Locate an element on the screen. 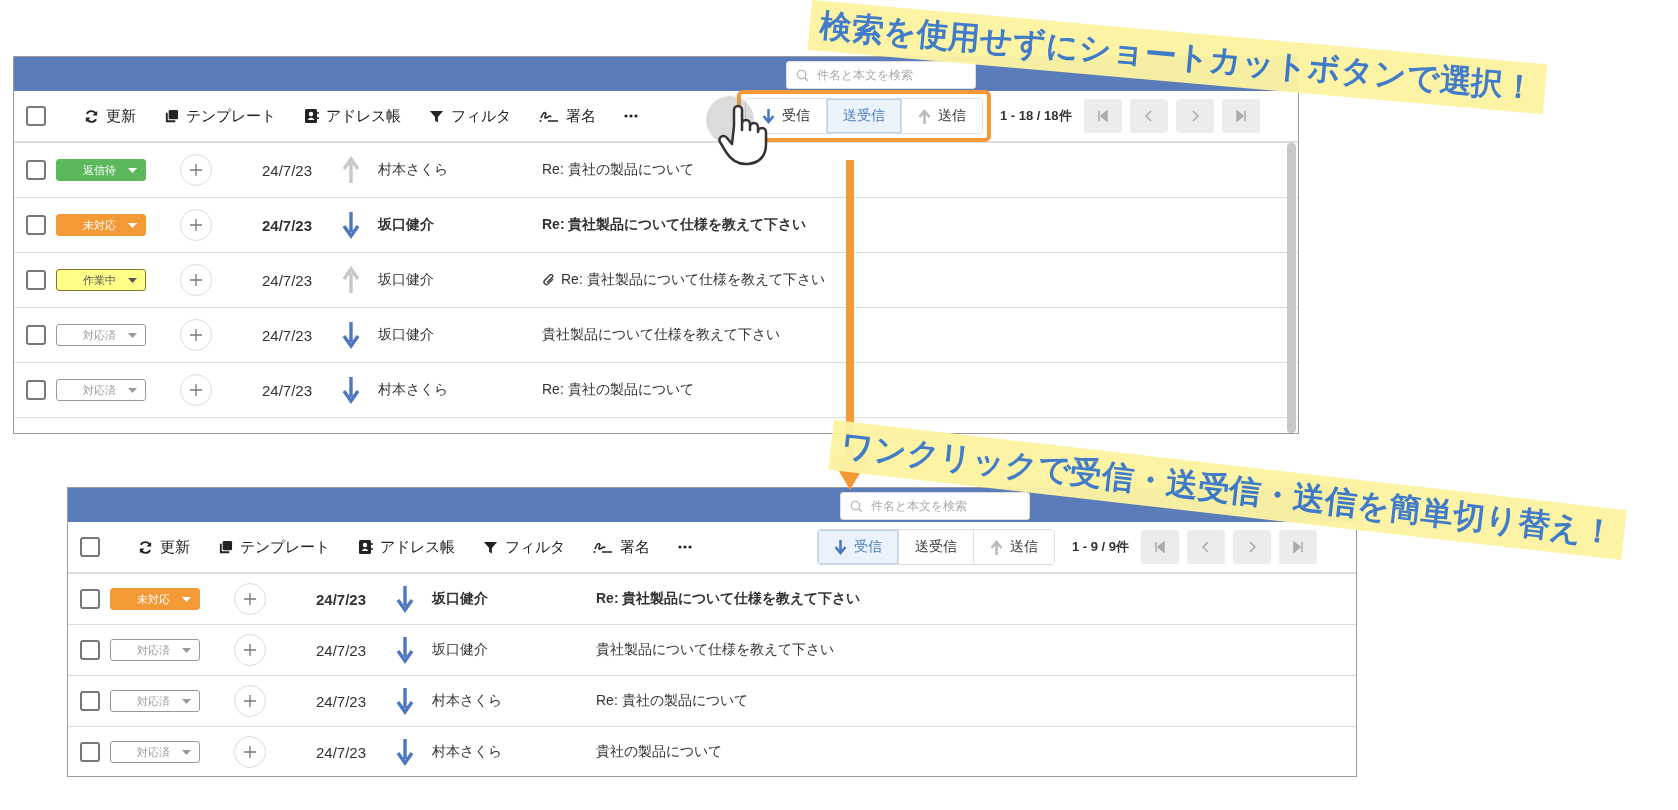 This screenshot has width=1678, height=810. signature-icon is located at coordinates (603, 547).